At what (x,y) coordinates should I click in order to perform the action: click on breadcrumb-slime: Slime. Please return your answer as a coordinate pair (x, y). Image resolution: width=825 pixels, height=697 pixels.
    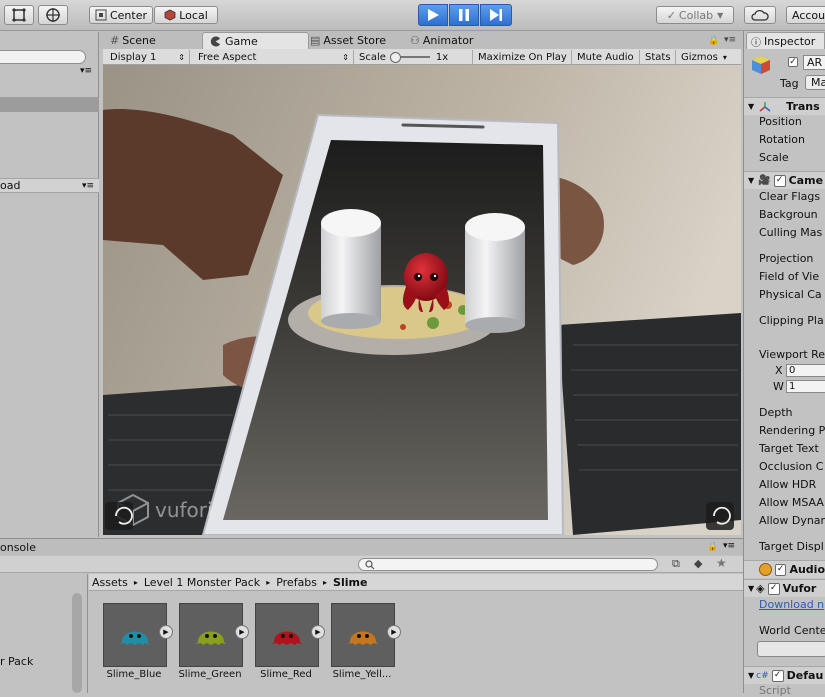
    Looking at the image, I should click on (350, 582).